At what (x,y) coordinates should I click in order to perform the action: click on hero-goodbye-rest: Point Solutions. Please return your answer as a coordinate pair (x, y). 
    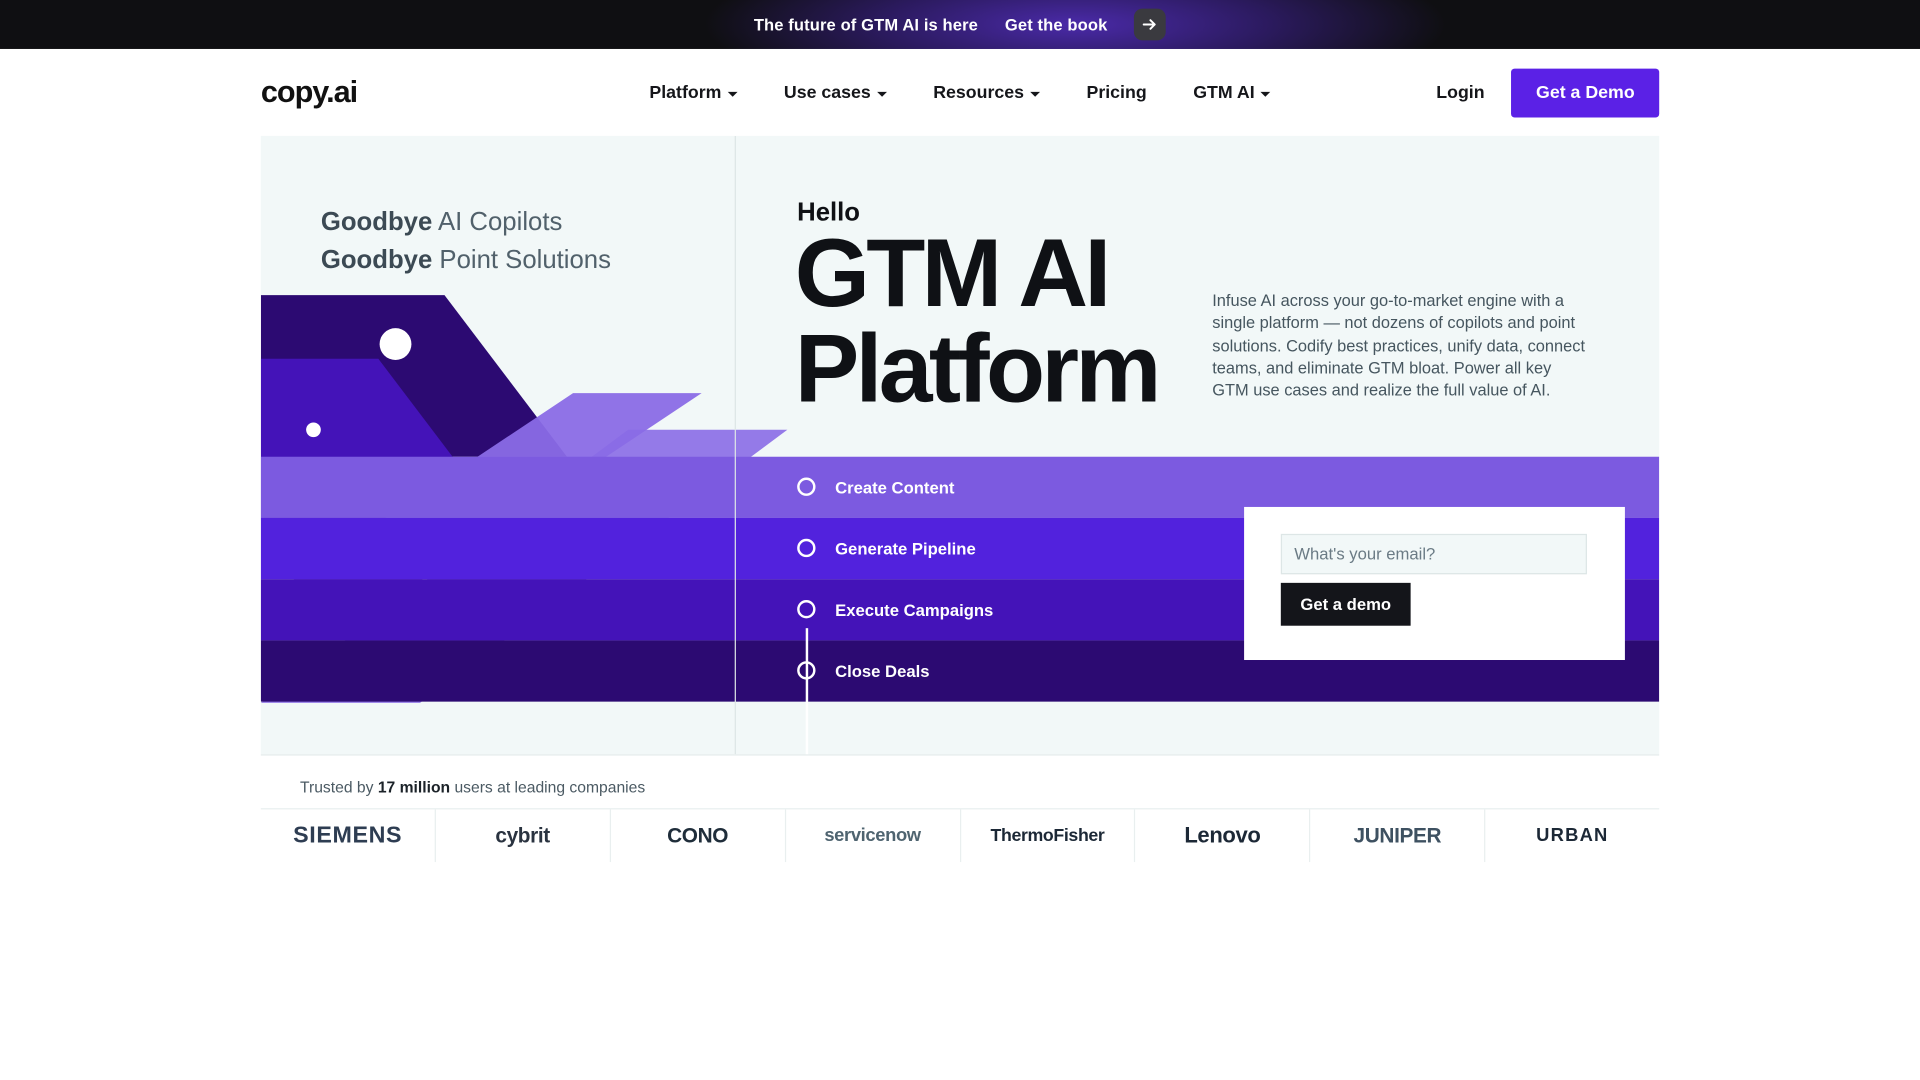
    Looking at the image, I should click on (521, 260).